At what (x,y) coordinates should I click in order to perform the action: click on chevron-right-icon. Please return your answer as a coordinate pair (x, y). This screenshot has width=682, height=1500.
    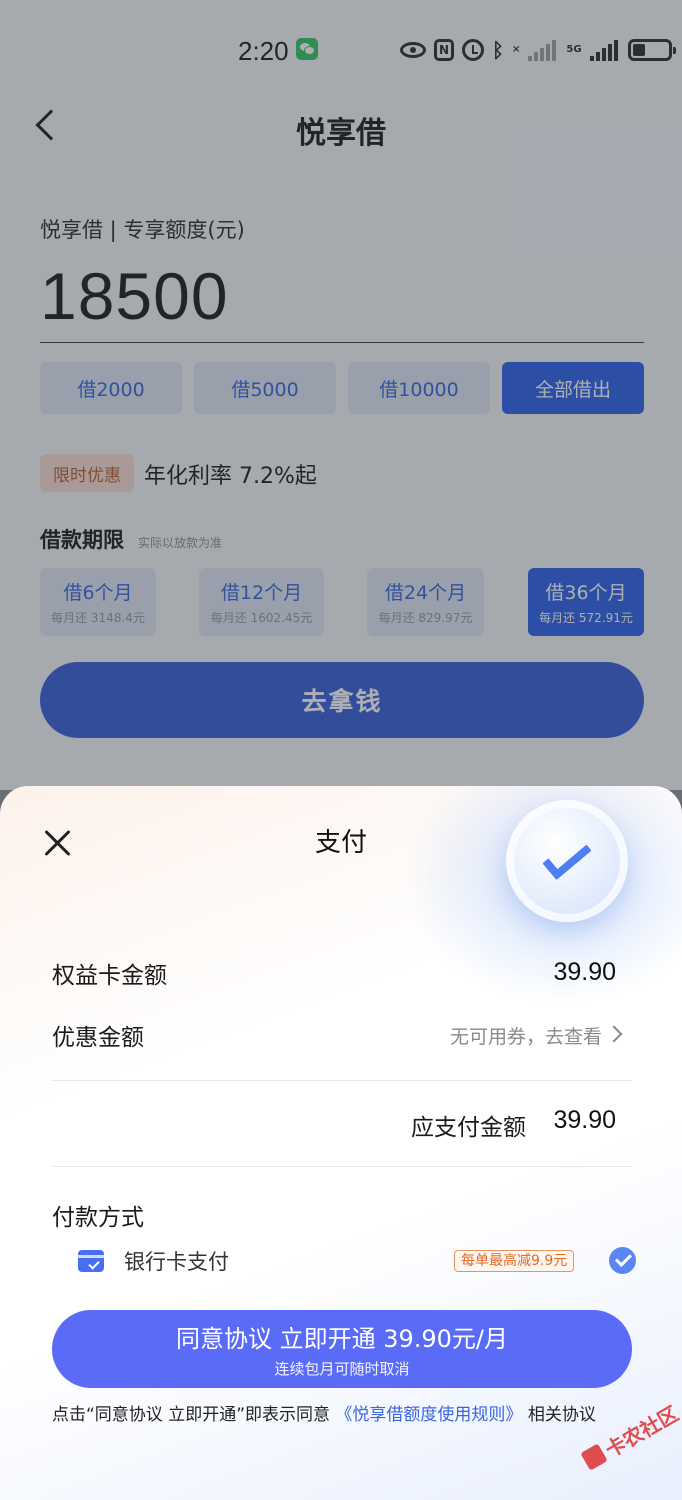
    Looking at the image, I should click on (614, 1034).